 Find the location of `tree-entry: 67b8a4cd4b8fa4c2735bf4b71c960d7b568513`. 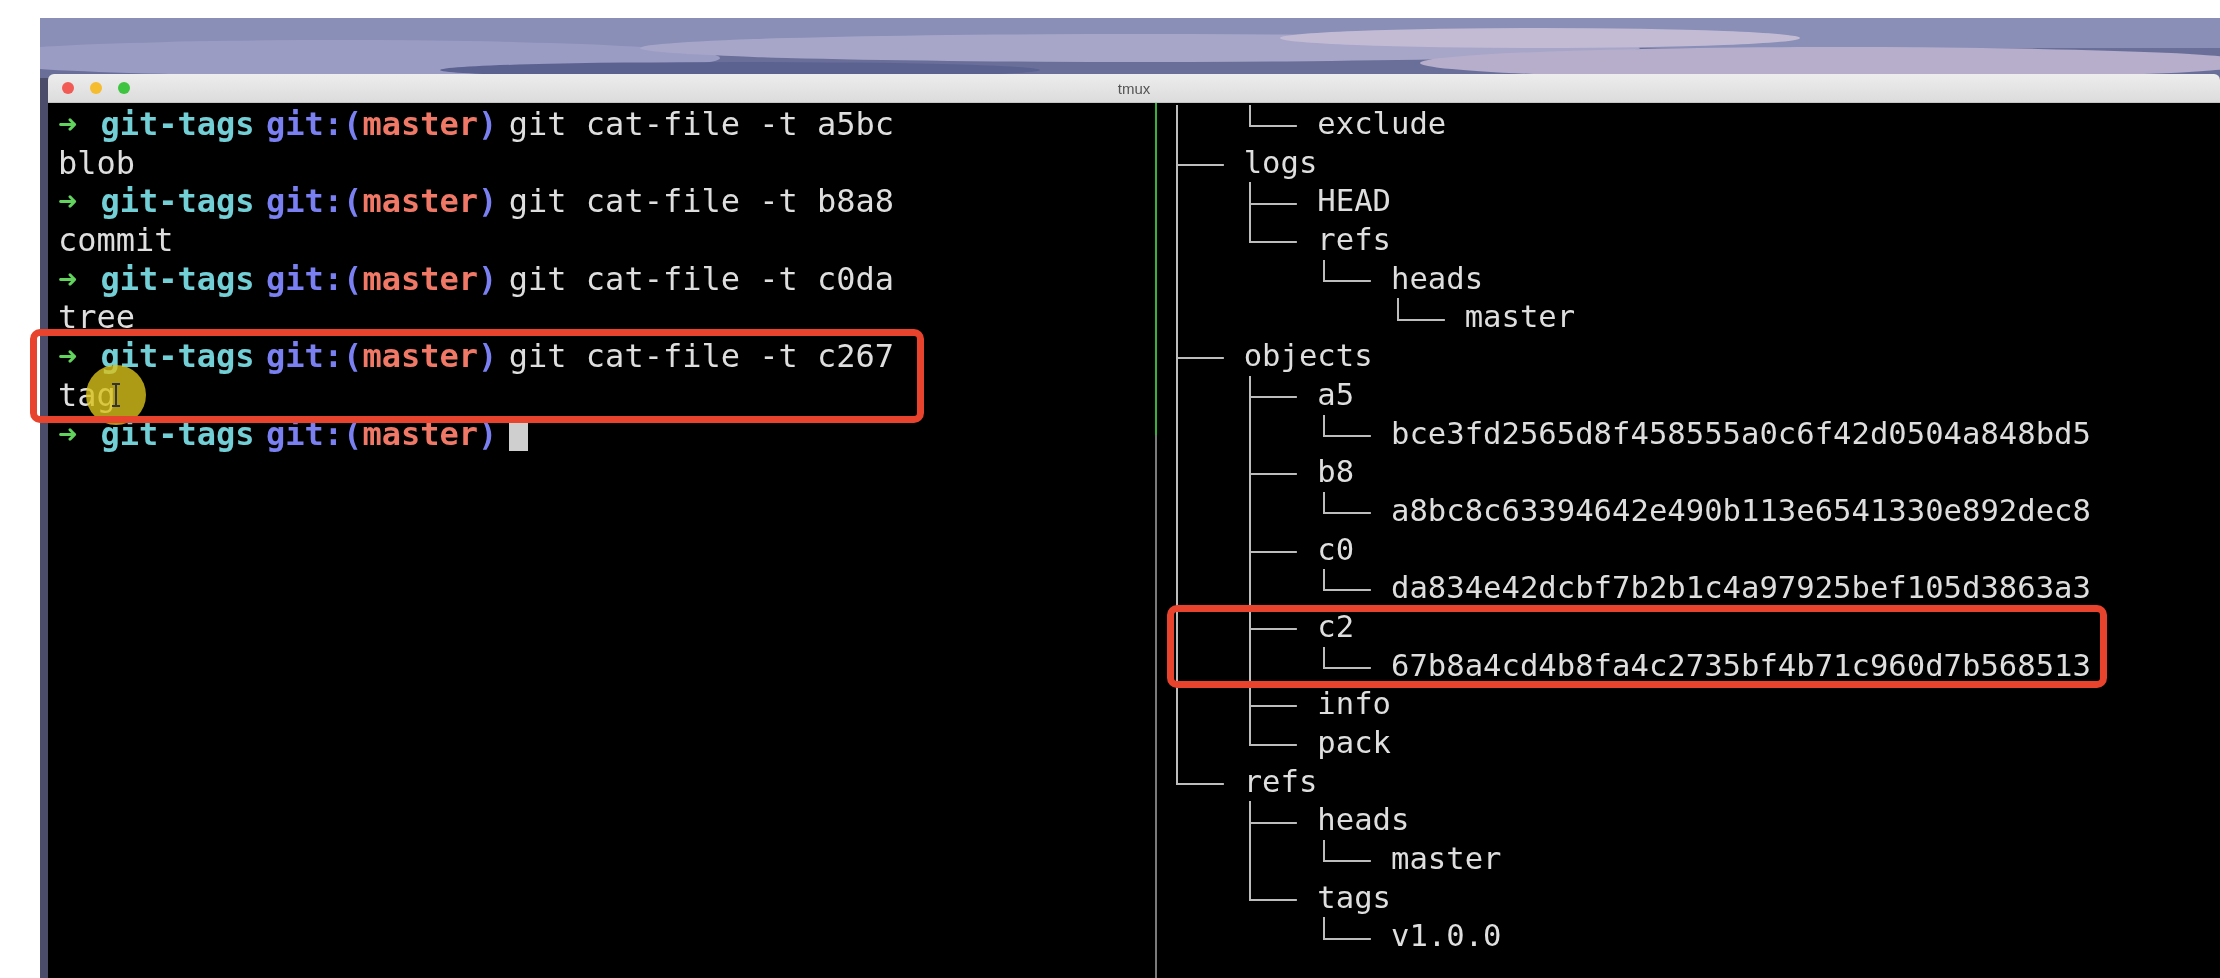

tree-entry: 67b8a4cd4b8fa4c2735bf4b71c960d7b568513 is located at coordinates (1741, 665).